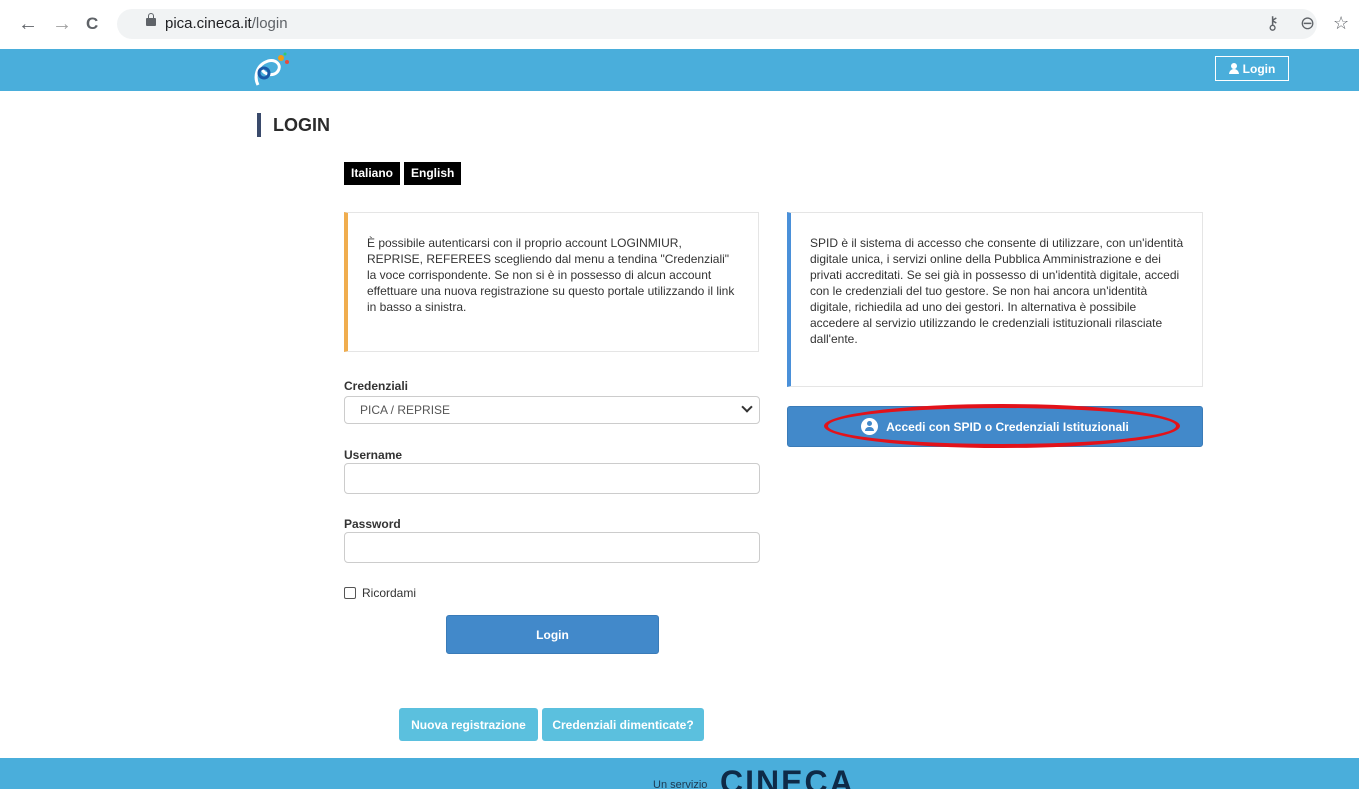 This screenshot has width=1359, height=789. What do you see at coordinates (679, 70) in the screenshot?
I see `site-header: Login` at bounding box center [679, 70].